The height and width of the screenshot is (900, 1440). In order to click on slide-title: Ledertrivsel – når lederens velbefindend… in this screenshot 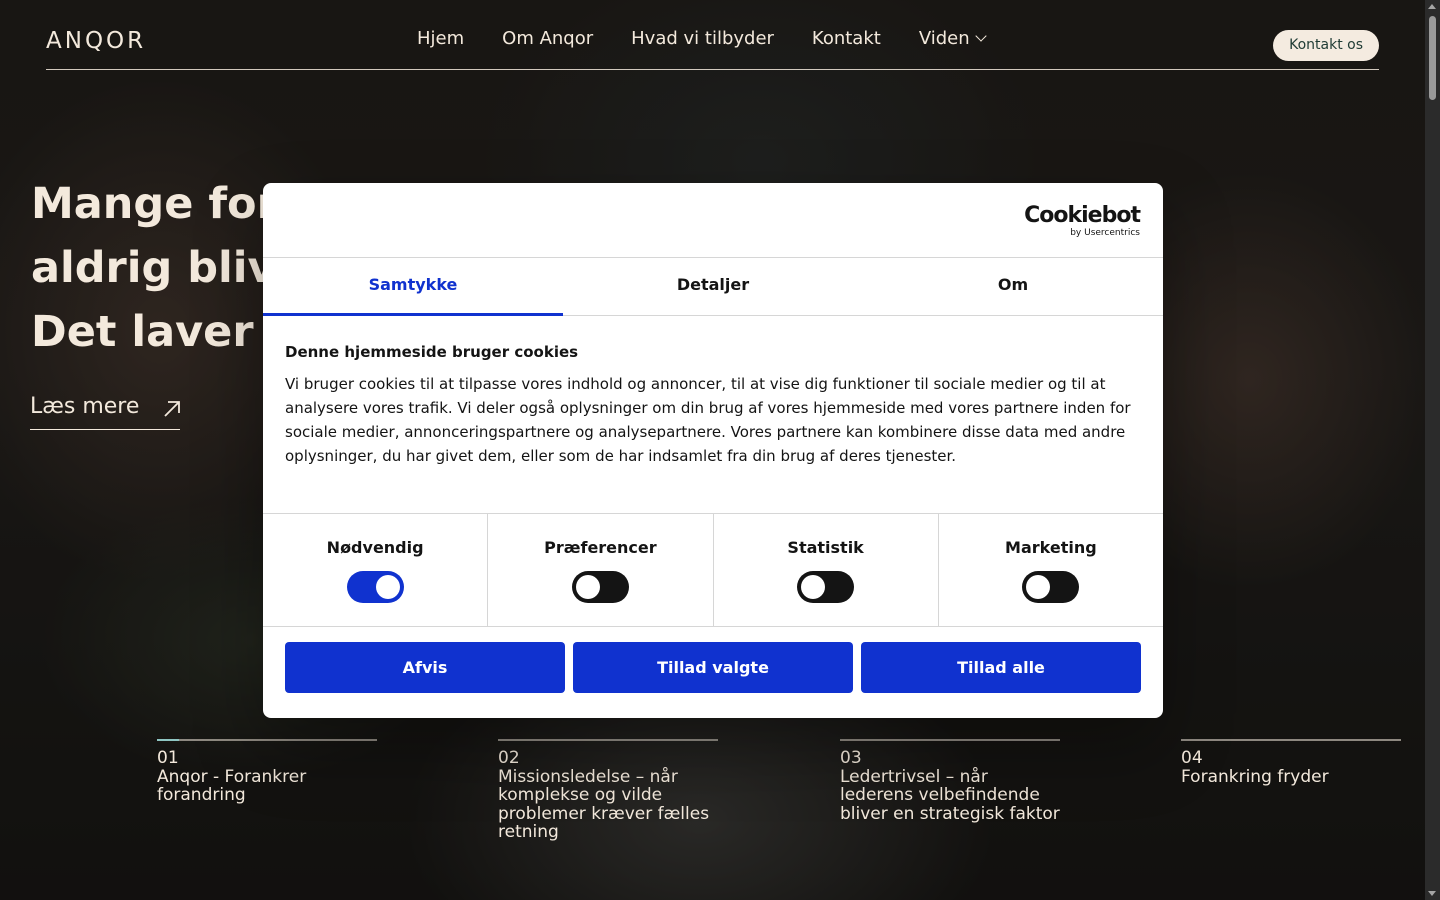, I will do `click(950, 795)`.